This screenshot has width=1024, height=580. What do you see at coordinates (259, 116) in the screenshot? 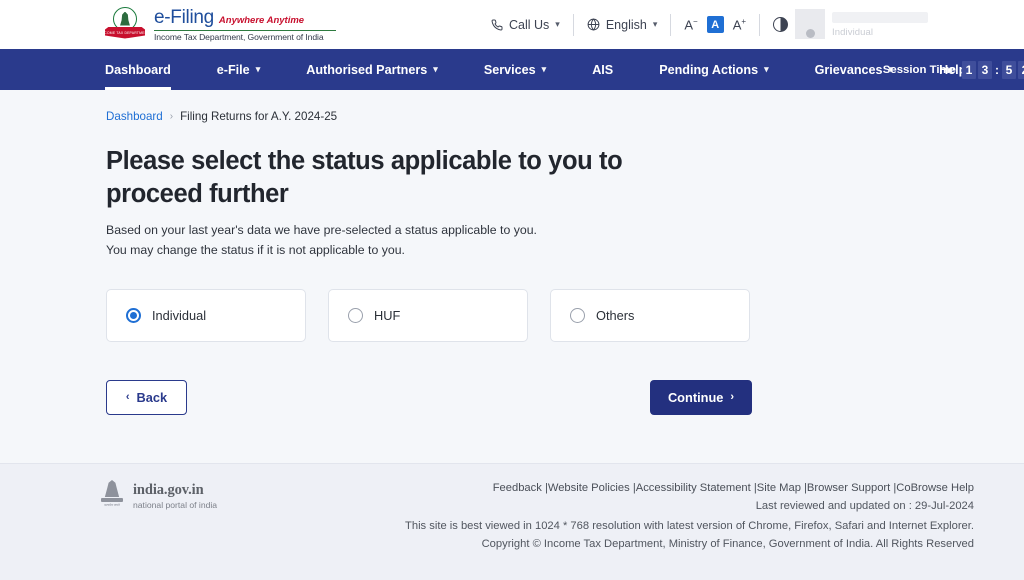
I see `breadcrumb-current: Filing Returns for A.Y. 2024-25` at bounding box center [259, 116].